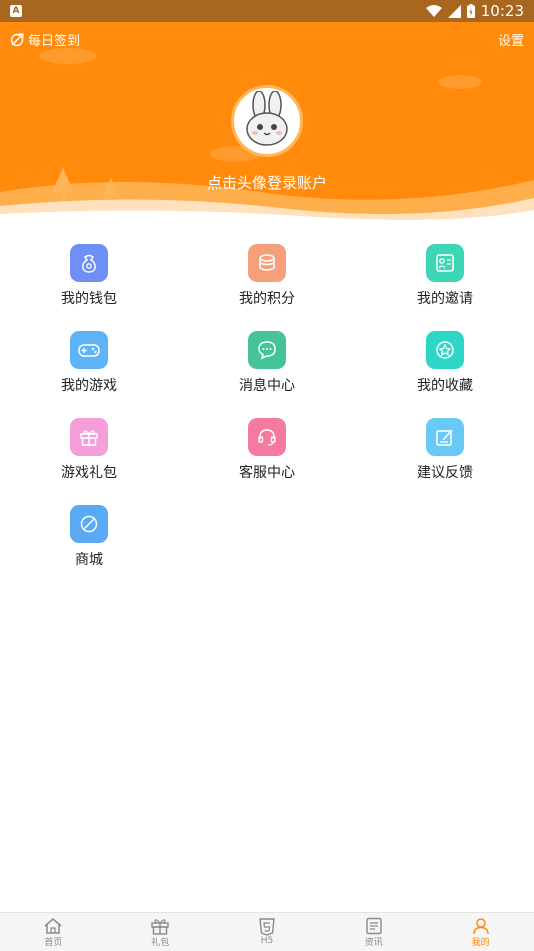  Describe the element at coordinates (267, 350) in the screenshot. I see `chat-bubble-icon` at that location.